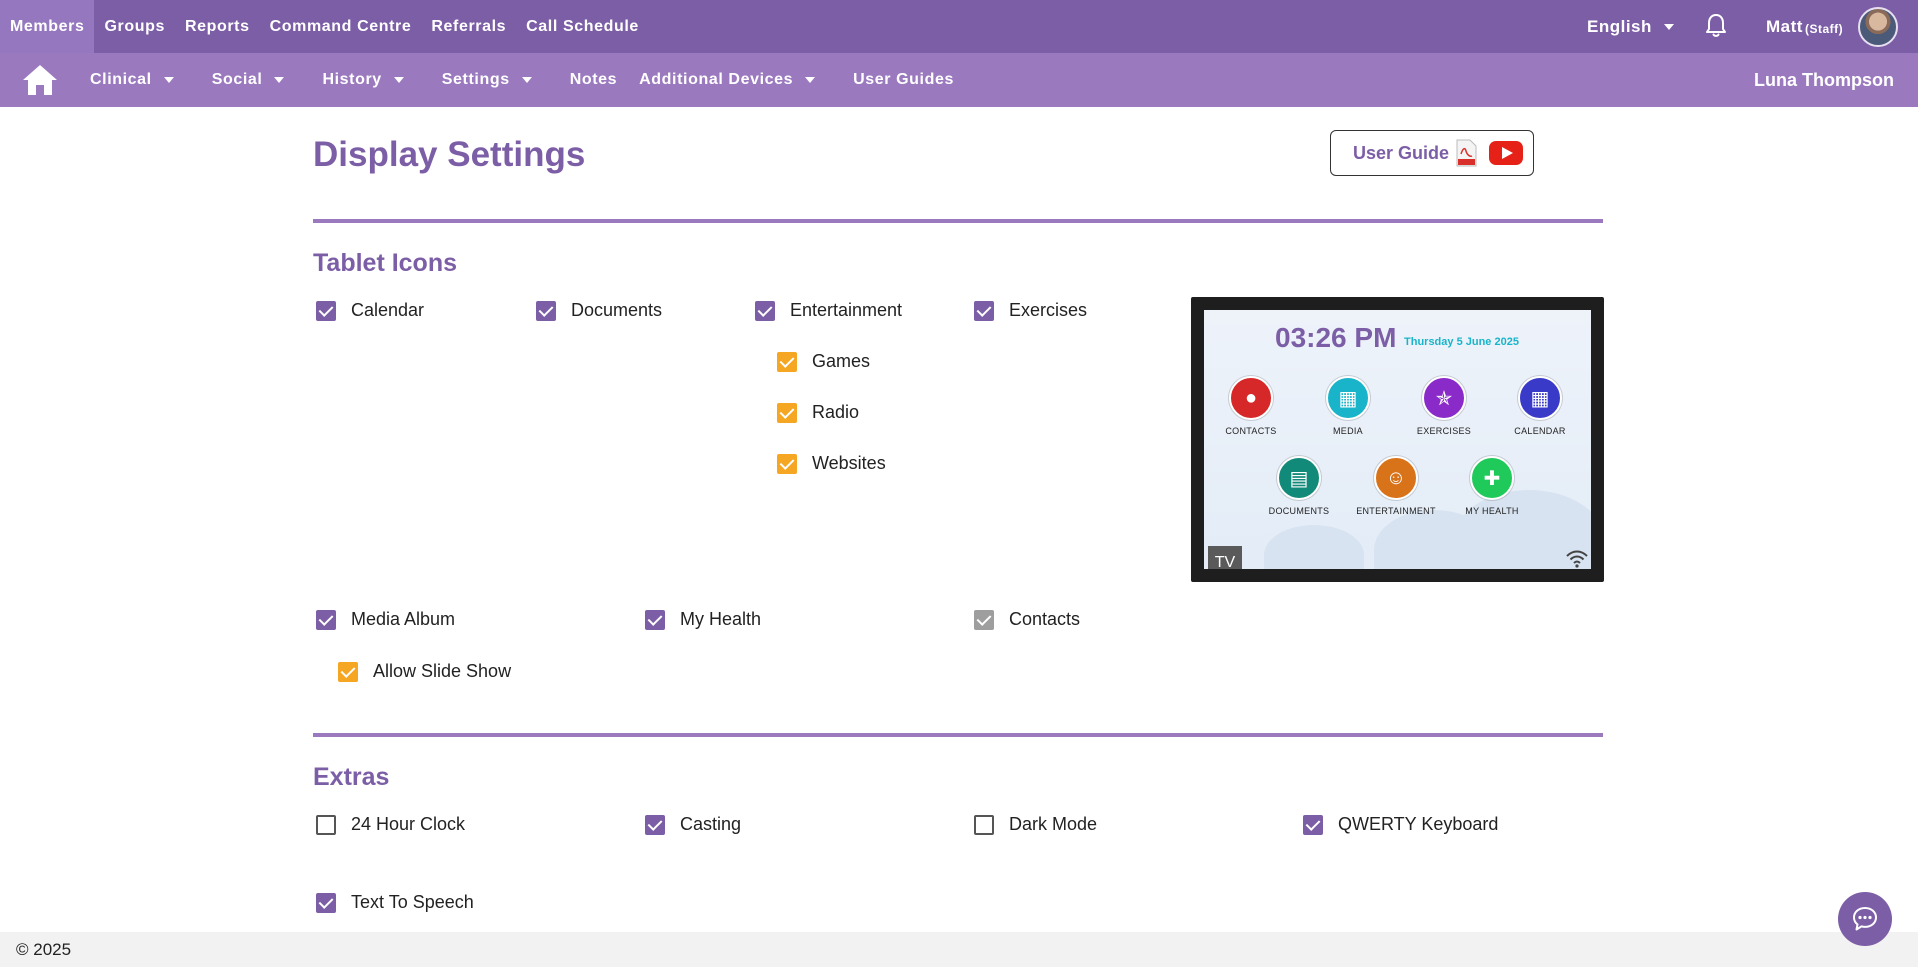 The image size is (1918, 967). I want to click on chat-button, so click(1865, 919).